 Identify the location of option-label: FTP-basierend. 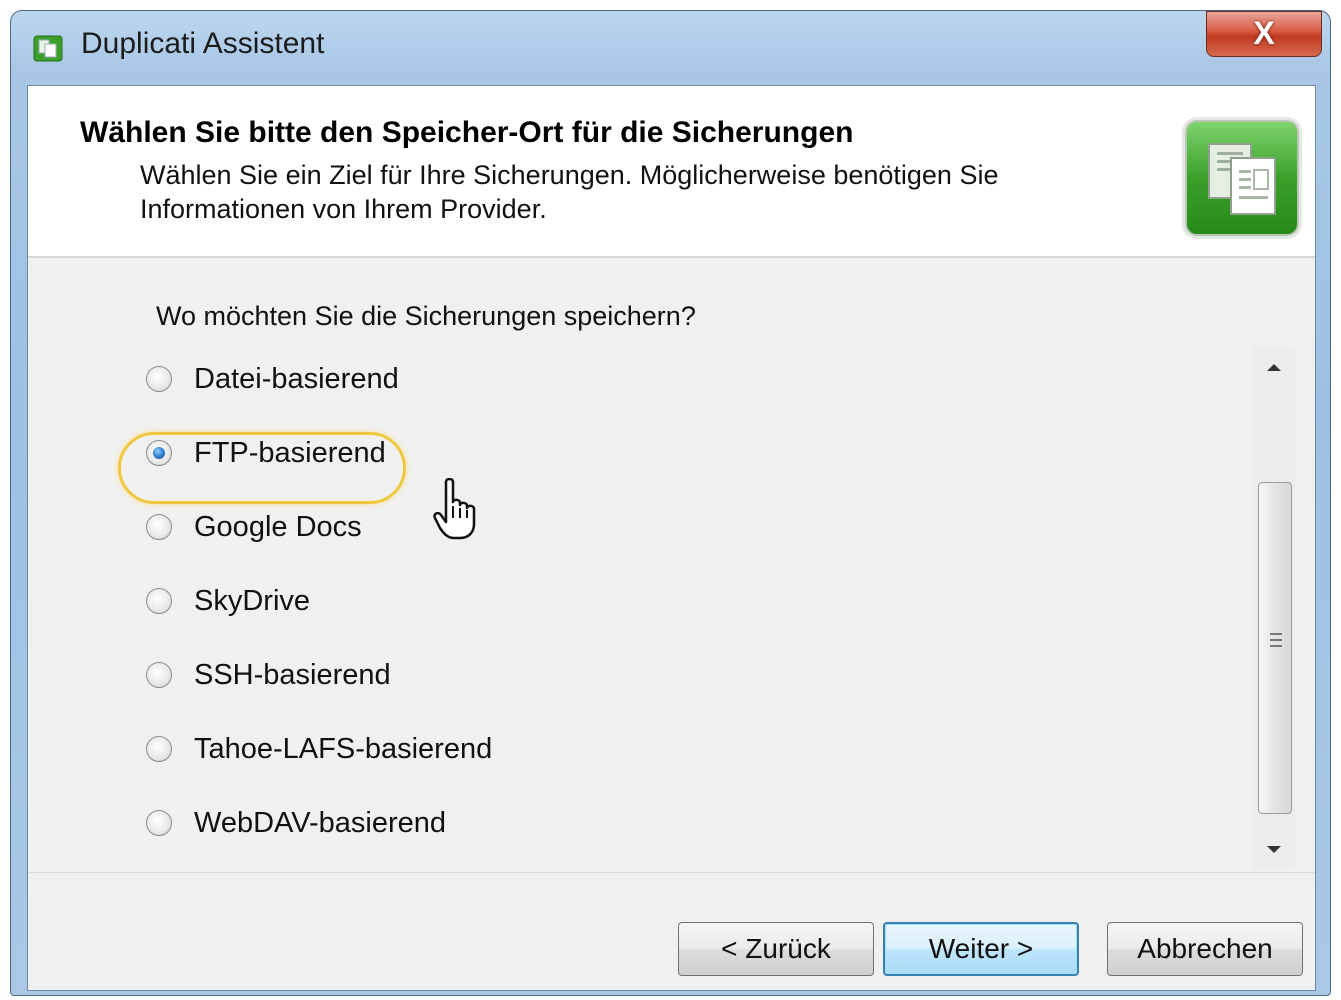
(290, 452).